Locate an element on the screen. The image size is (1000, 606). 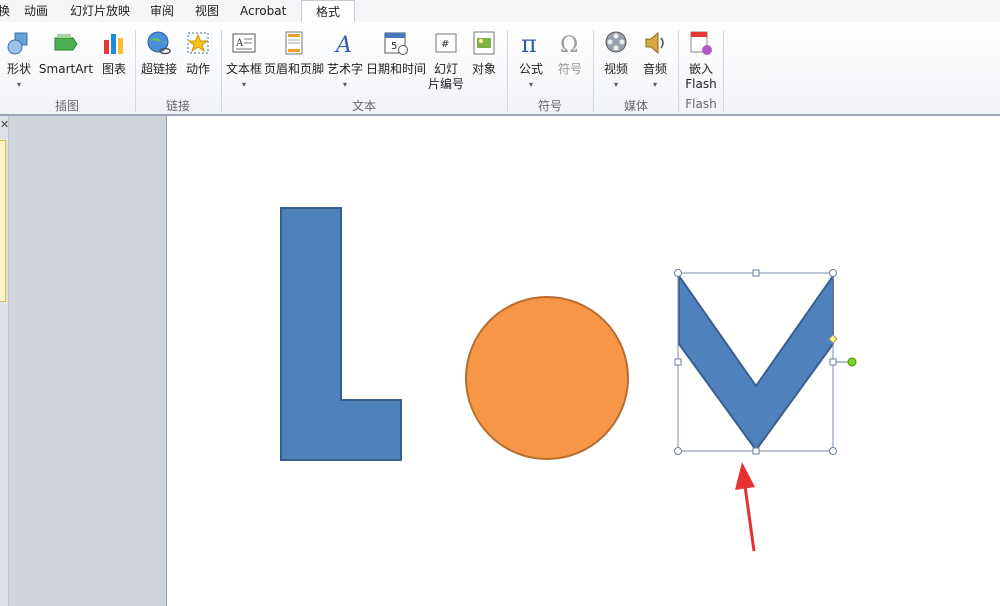
wordart-button: A 艺术字 ▾ is located at coordinates (345, 61).